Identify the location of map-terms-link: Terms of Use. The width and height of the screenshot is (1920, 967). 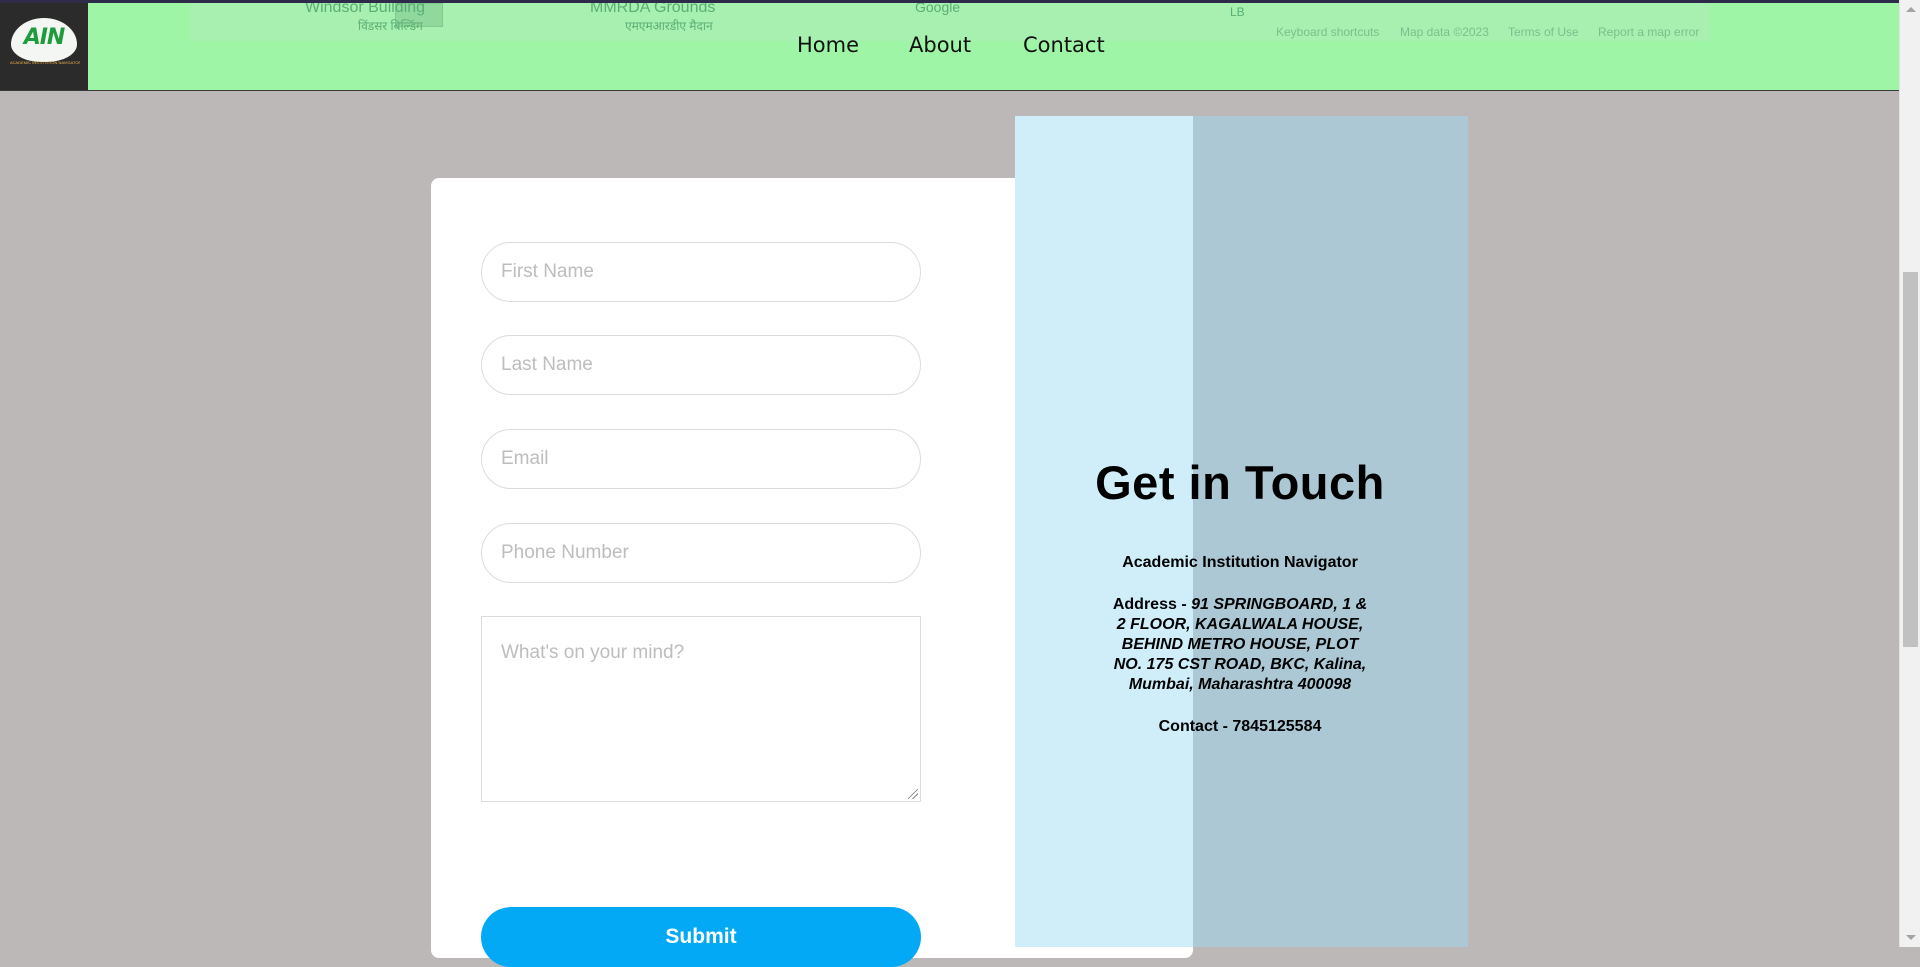
(1543, 32).